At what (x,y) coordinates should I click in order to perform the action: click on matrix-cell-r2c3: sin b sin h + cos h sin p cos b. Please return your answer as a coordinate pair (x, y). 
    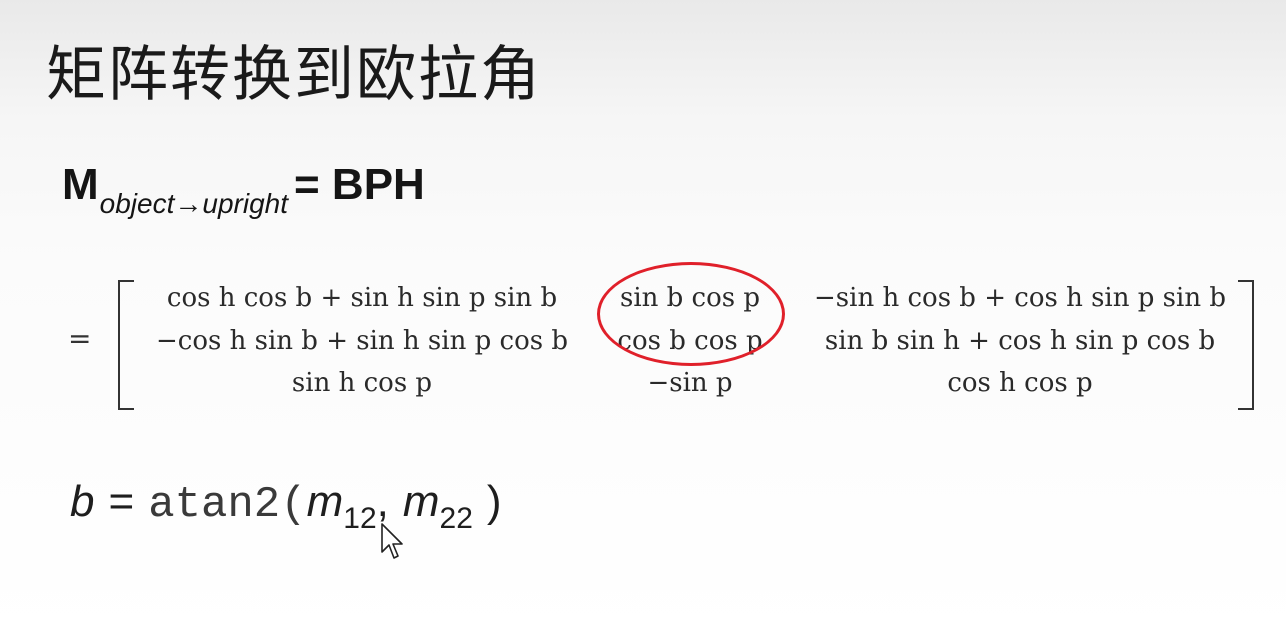
    Looking at the image, I should click on (1020, 341).